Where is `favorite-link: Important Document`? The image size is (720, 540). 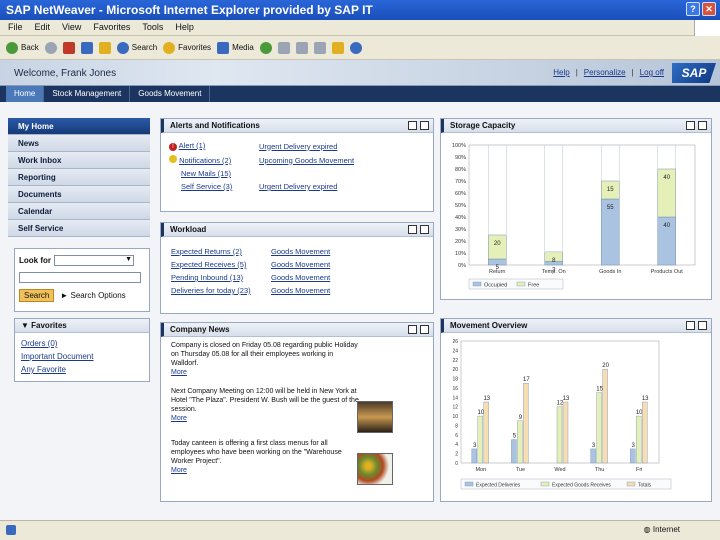
favorite-link: Important Document is located at coordinates (57, 356).